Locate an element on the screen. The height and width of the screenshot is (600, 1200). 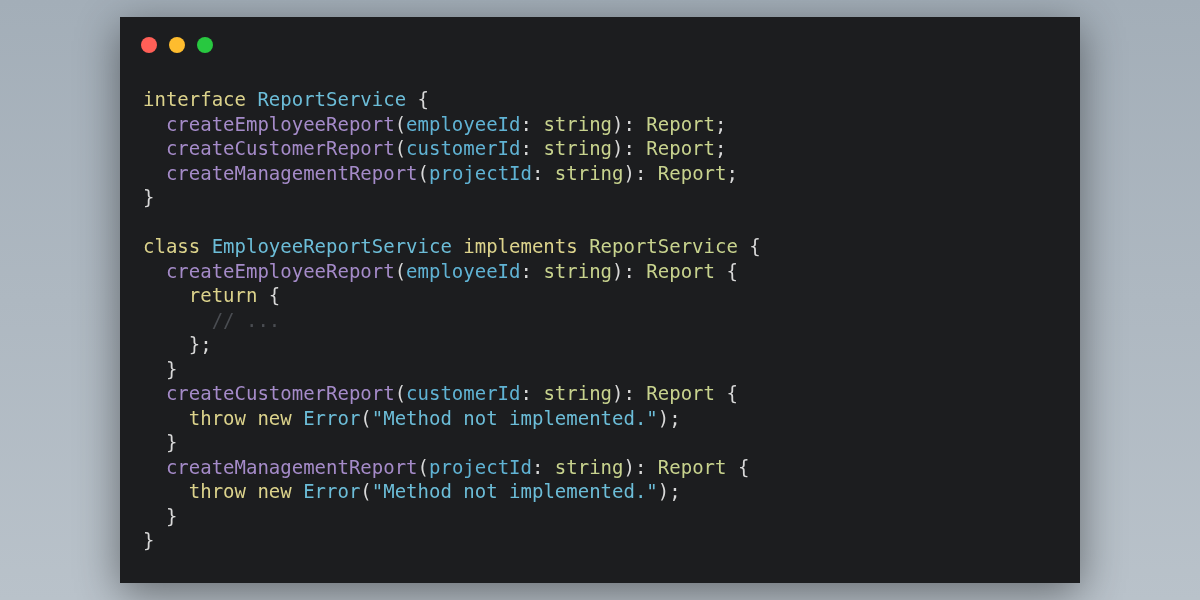
code-line: createCustomerReport(customerId: string): Report { is located at coordinates (451, 393).